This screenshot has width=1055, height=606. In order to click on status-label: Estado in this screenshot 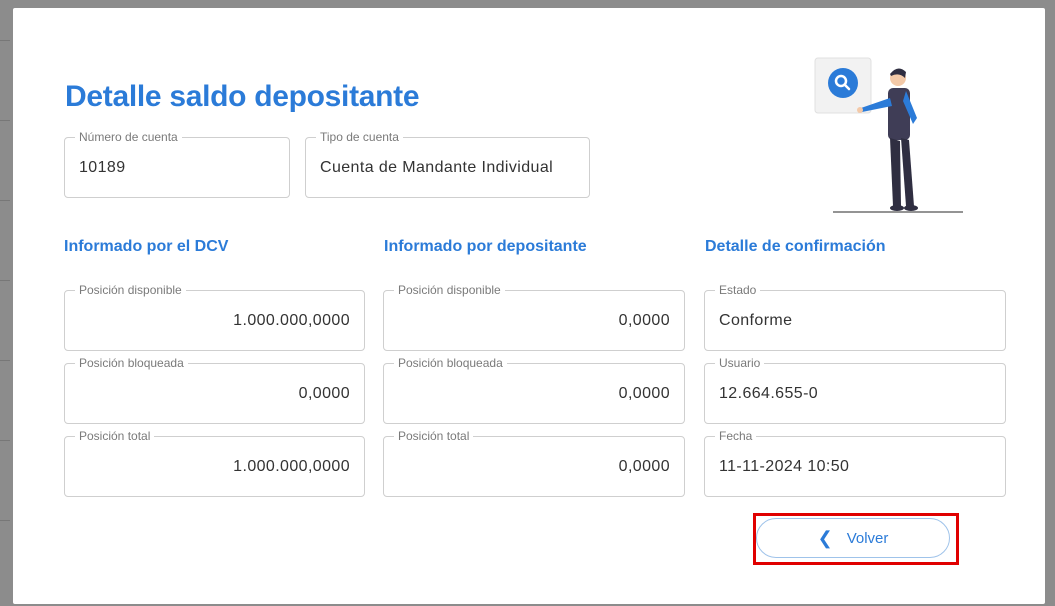, I will do `click(738, 290)`.